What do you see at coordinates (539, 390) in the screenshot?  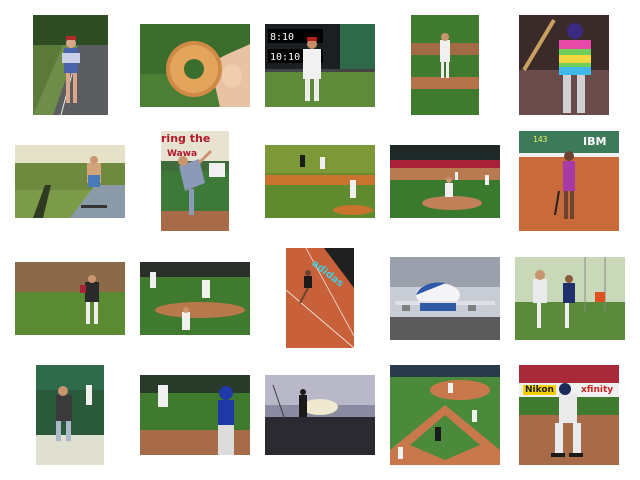 I see `sign-nikon: Nikon` at bounding box center [539, 390].